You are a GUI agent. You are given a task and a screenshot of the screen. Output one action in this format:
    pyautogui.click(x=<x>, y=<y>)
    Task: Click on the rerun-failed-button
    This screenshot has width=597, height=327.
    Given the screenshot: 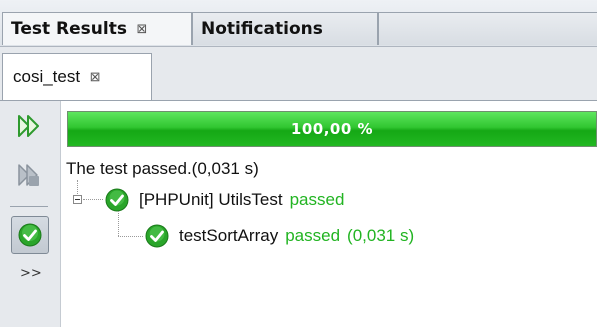 What is the action you would take?
    pyautogui.click(x=29, y=175)
    